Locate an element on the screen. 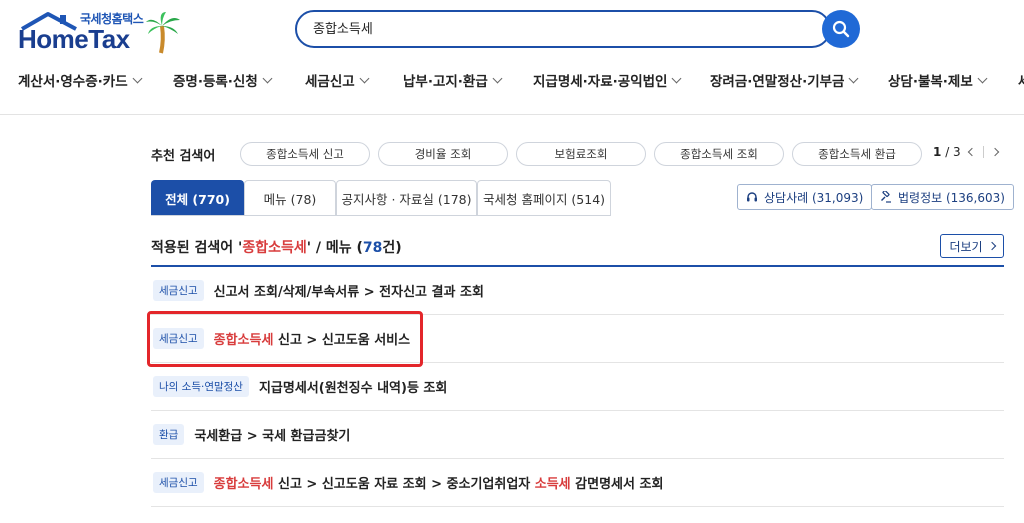 The height and width of the screenshot is (523, 1024). search-button is located at coordinates (841, 29).